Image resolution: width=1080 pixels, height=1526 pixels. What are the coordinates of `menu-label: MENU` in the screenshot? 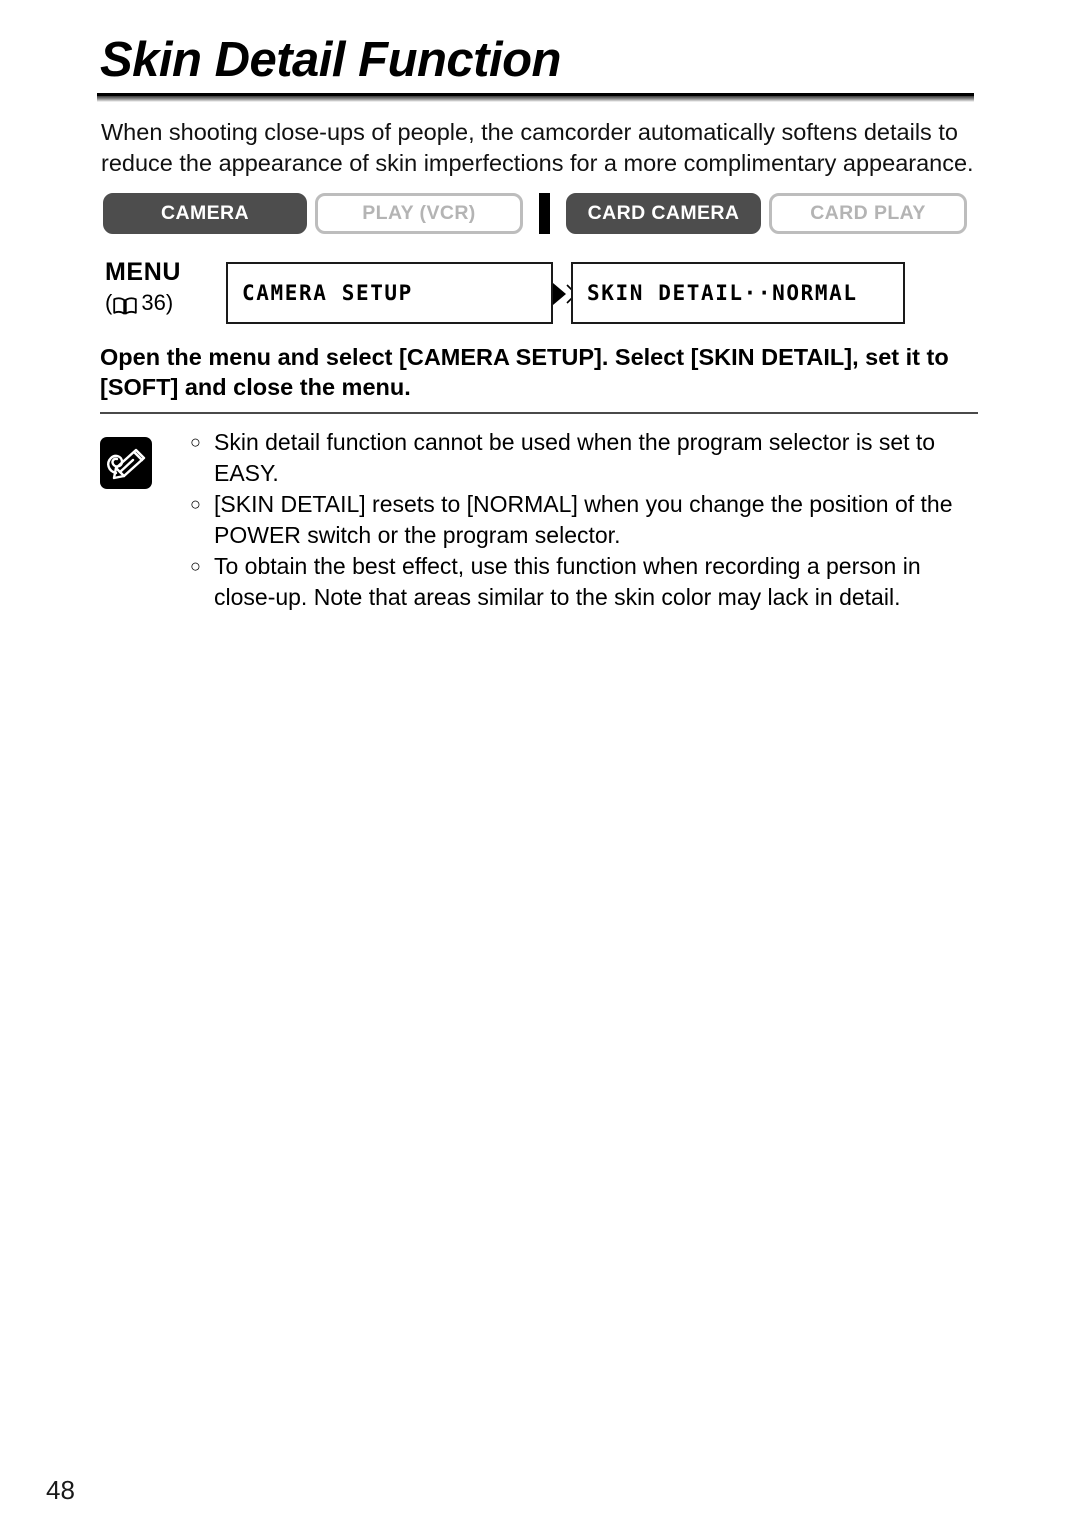 It's located at (143, 272).